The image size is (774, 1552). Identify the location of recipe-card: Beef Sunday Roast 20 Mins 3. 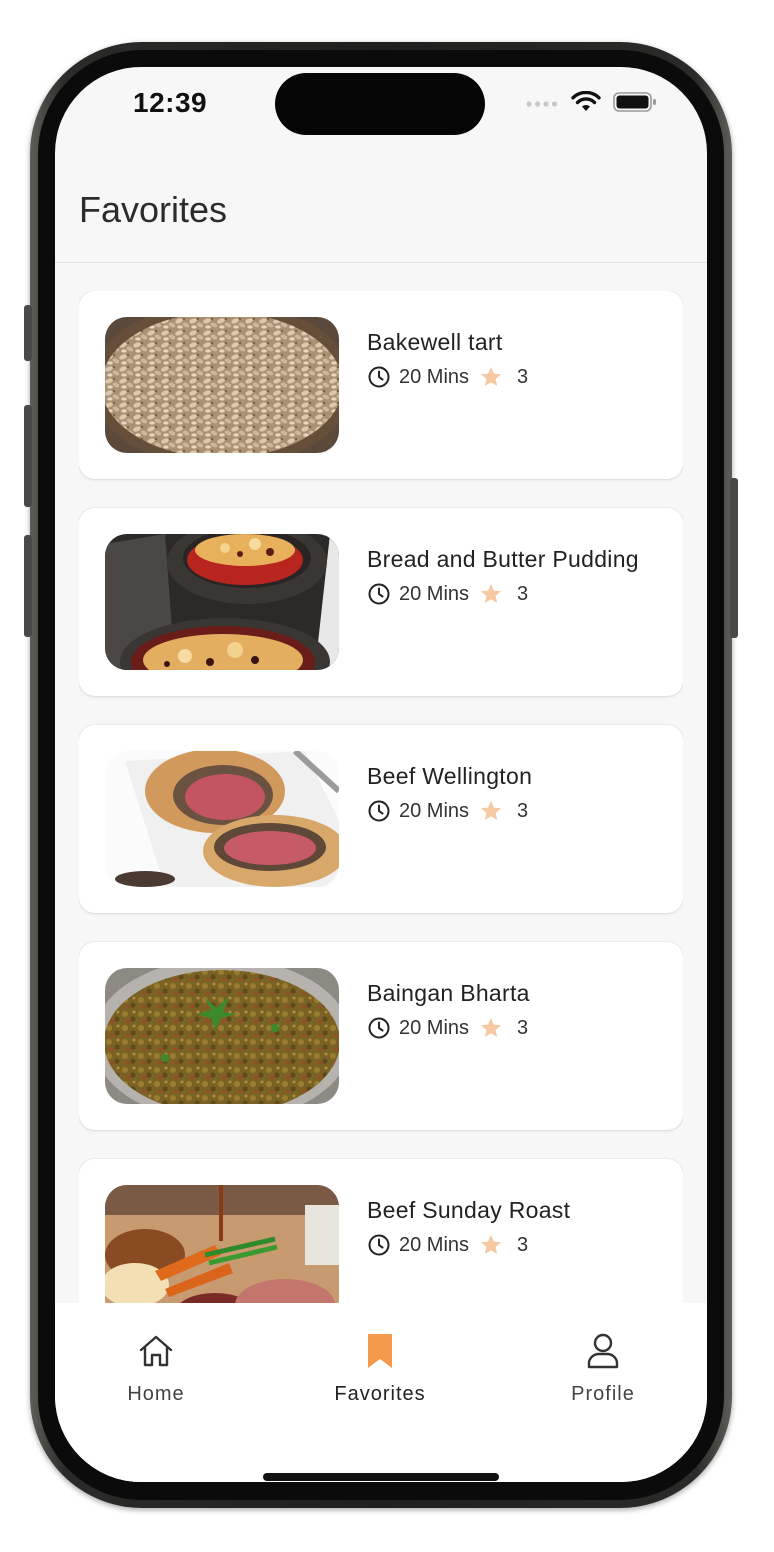
(381, 1231).